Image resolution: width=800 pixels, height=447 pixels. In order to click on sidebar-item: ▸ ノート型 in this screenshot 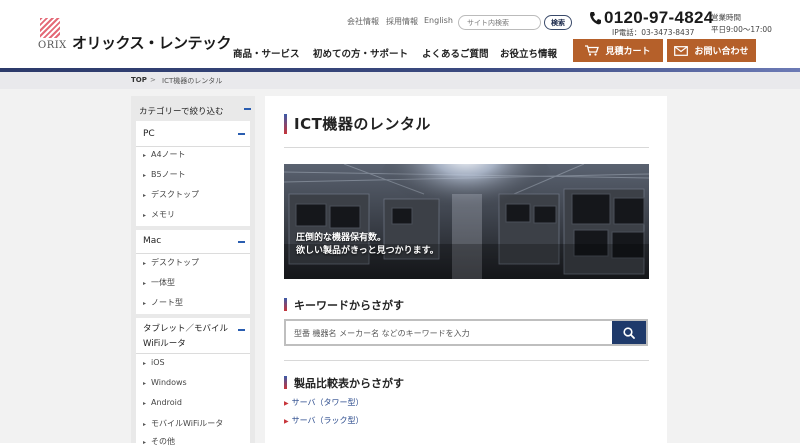, I will do `click(163, 302)`.